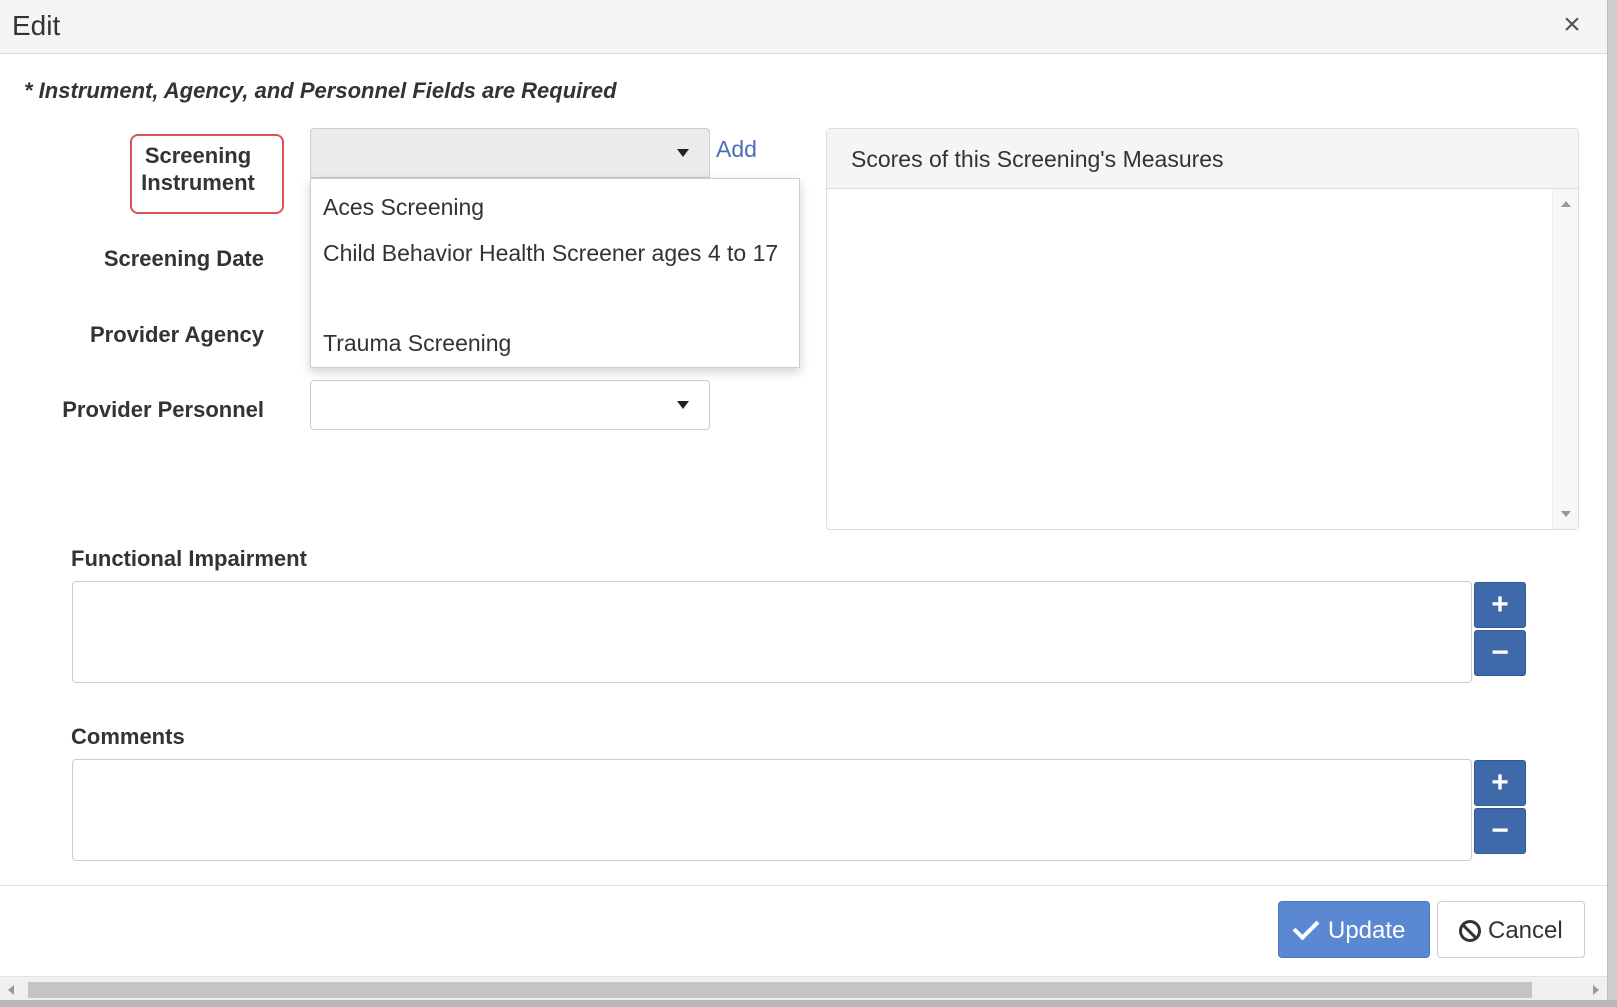  Describe the element at coordinates (1367, 930) in the screenshot. I see `update-button-label: Update` at that location.